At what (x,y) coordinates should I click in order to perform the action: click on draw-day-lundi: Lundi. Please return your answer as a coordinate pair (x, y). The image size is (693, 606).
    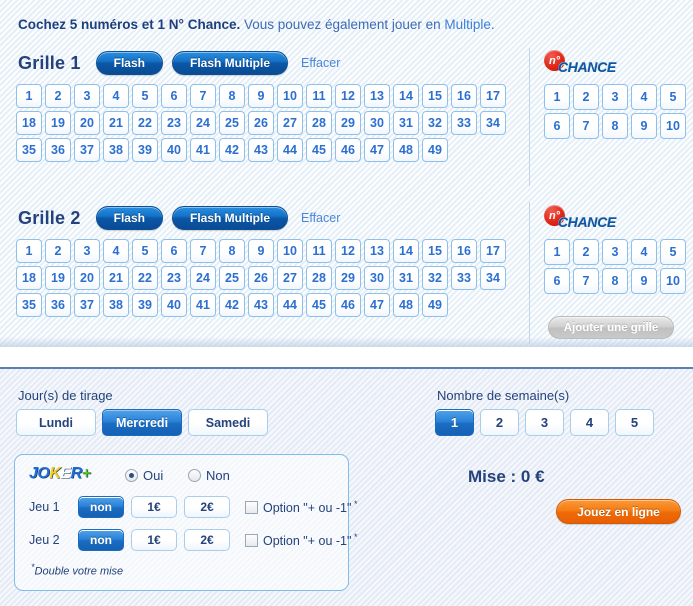
    Looking at the image, I should click on (56, 422).